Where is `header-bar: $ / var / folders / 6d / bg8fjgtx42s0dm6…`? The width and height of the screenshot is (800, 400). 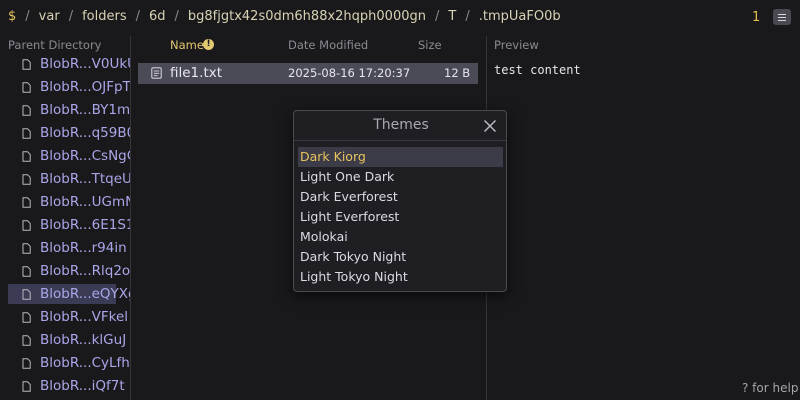 header-bar: $ / var / folders / 6d / bg8fjgtx42s0dm6… is located at coordinates (400, 17).